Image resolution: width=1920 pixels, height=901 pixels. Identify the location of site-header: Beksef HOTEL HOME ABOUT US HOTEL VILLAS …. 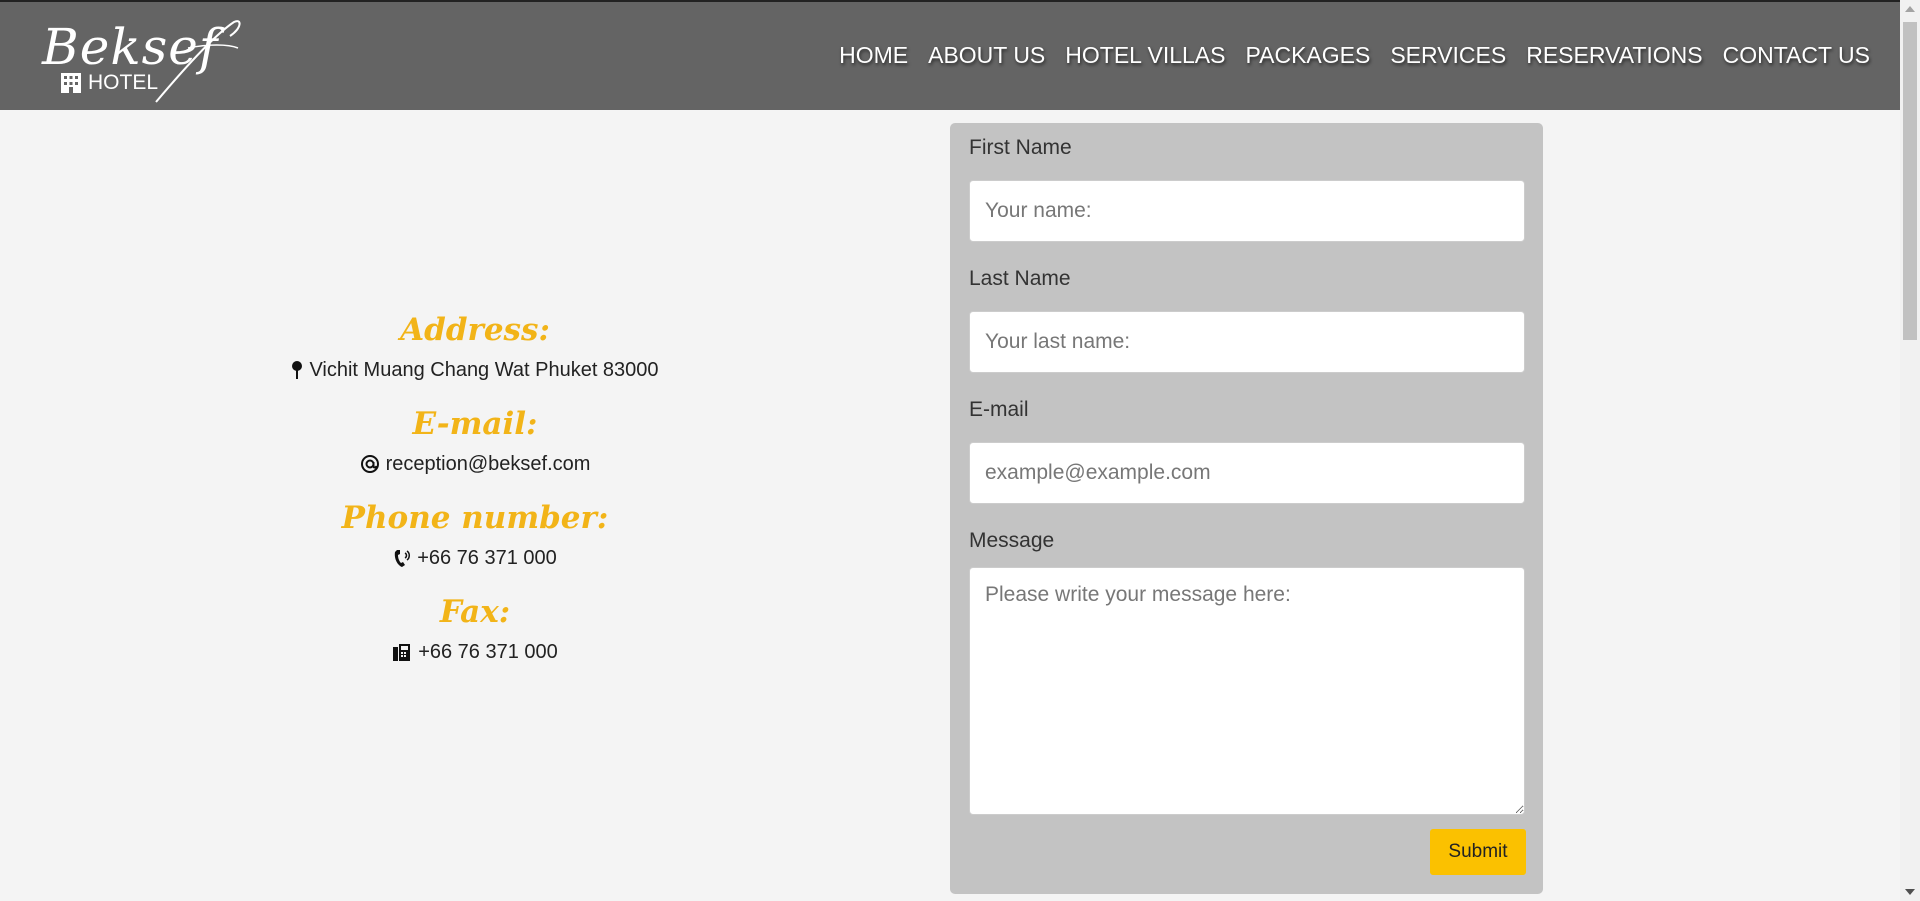
(950, 56).